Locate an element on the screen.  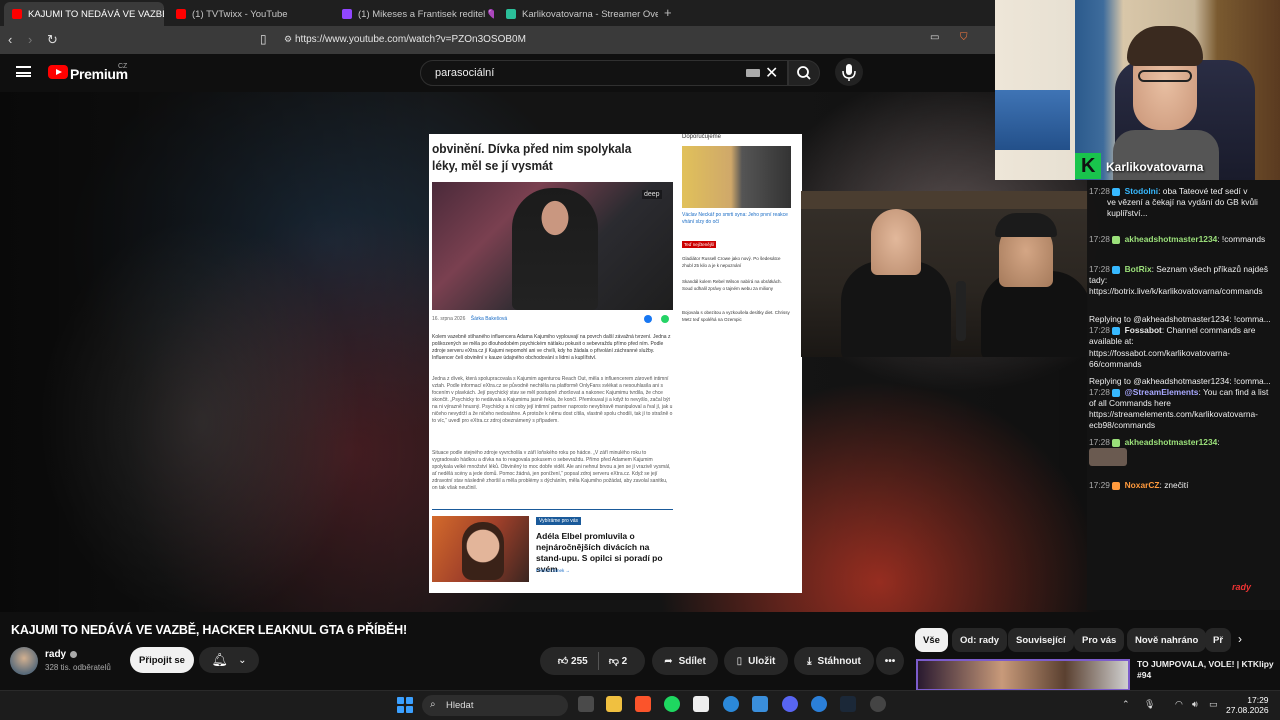
clock-time: 17:29 is located at coordinates (1258, 700).